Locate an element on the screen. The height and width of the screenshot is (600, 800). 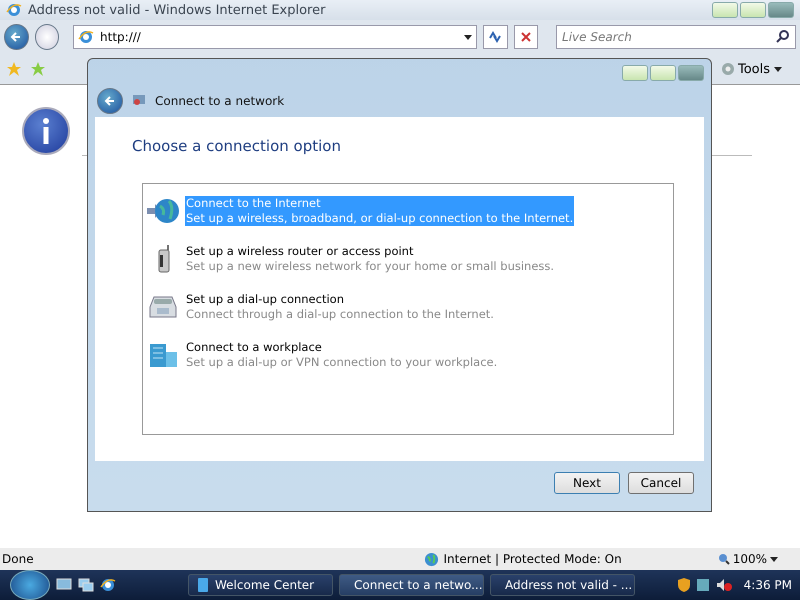
option-description: Set up a dial-up or VPN connection to your workplace. is located at coordinates (341, 362).